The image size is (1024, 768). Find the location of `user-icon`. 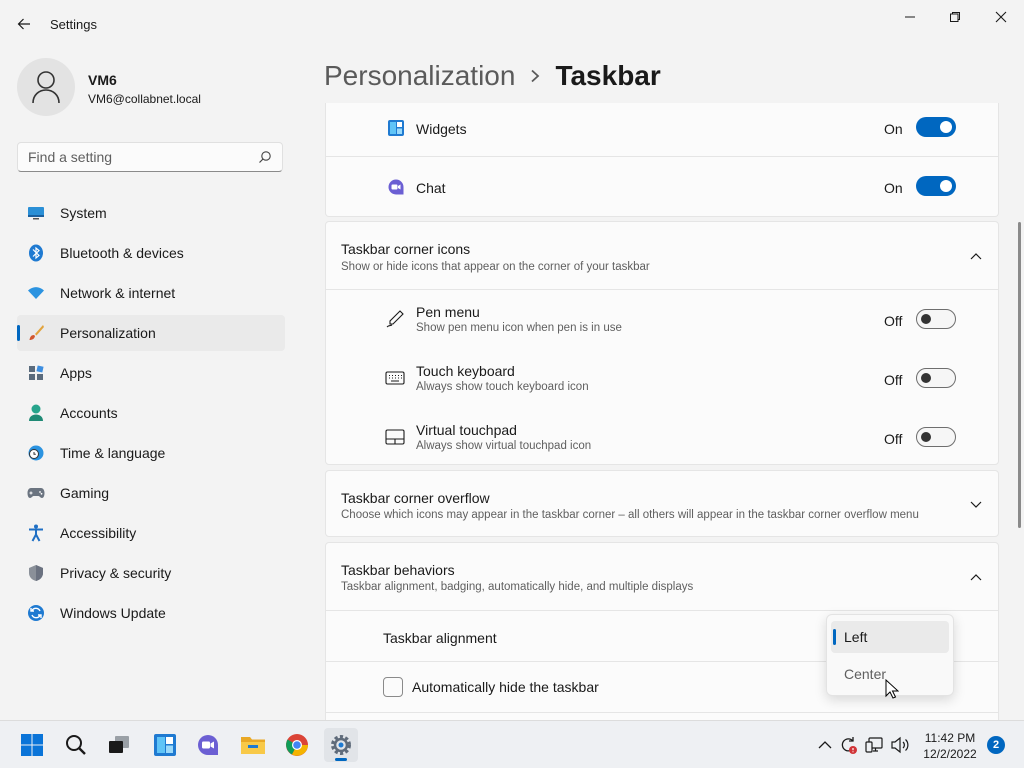

user-icon is located at coordinates (46, 87).